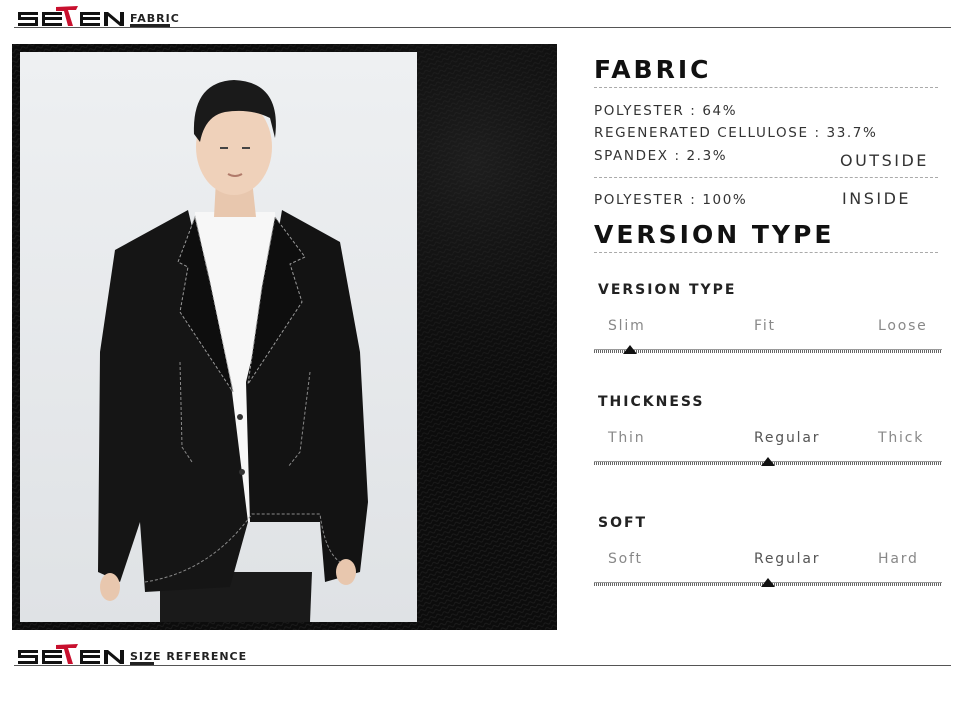 This screenshot has width=960, height=702. Describe the element at coordinates (768, 351) in the screenshot. I see `scale-track` at that location.